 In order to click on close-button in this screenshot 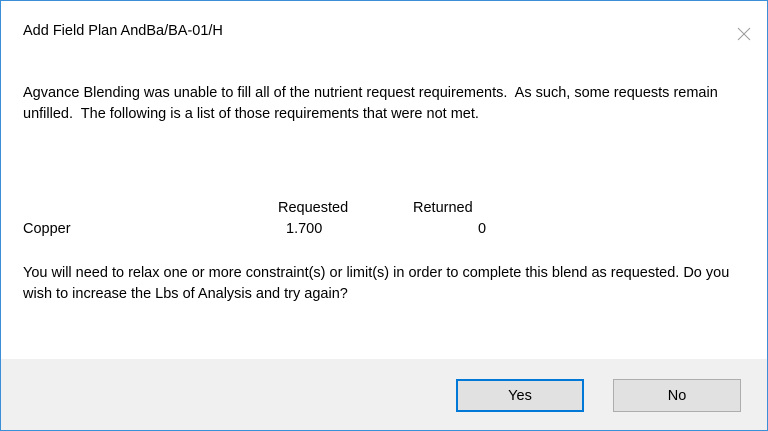, I will do `click(744, 34)`.